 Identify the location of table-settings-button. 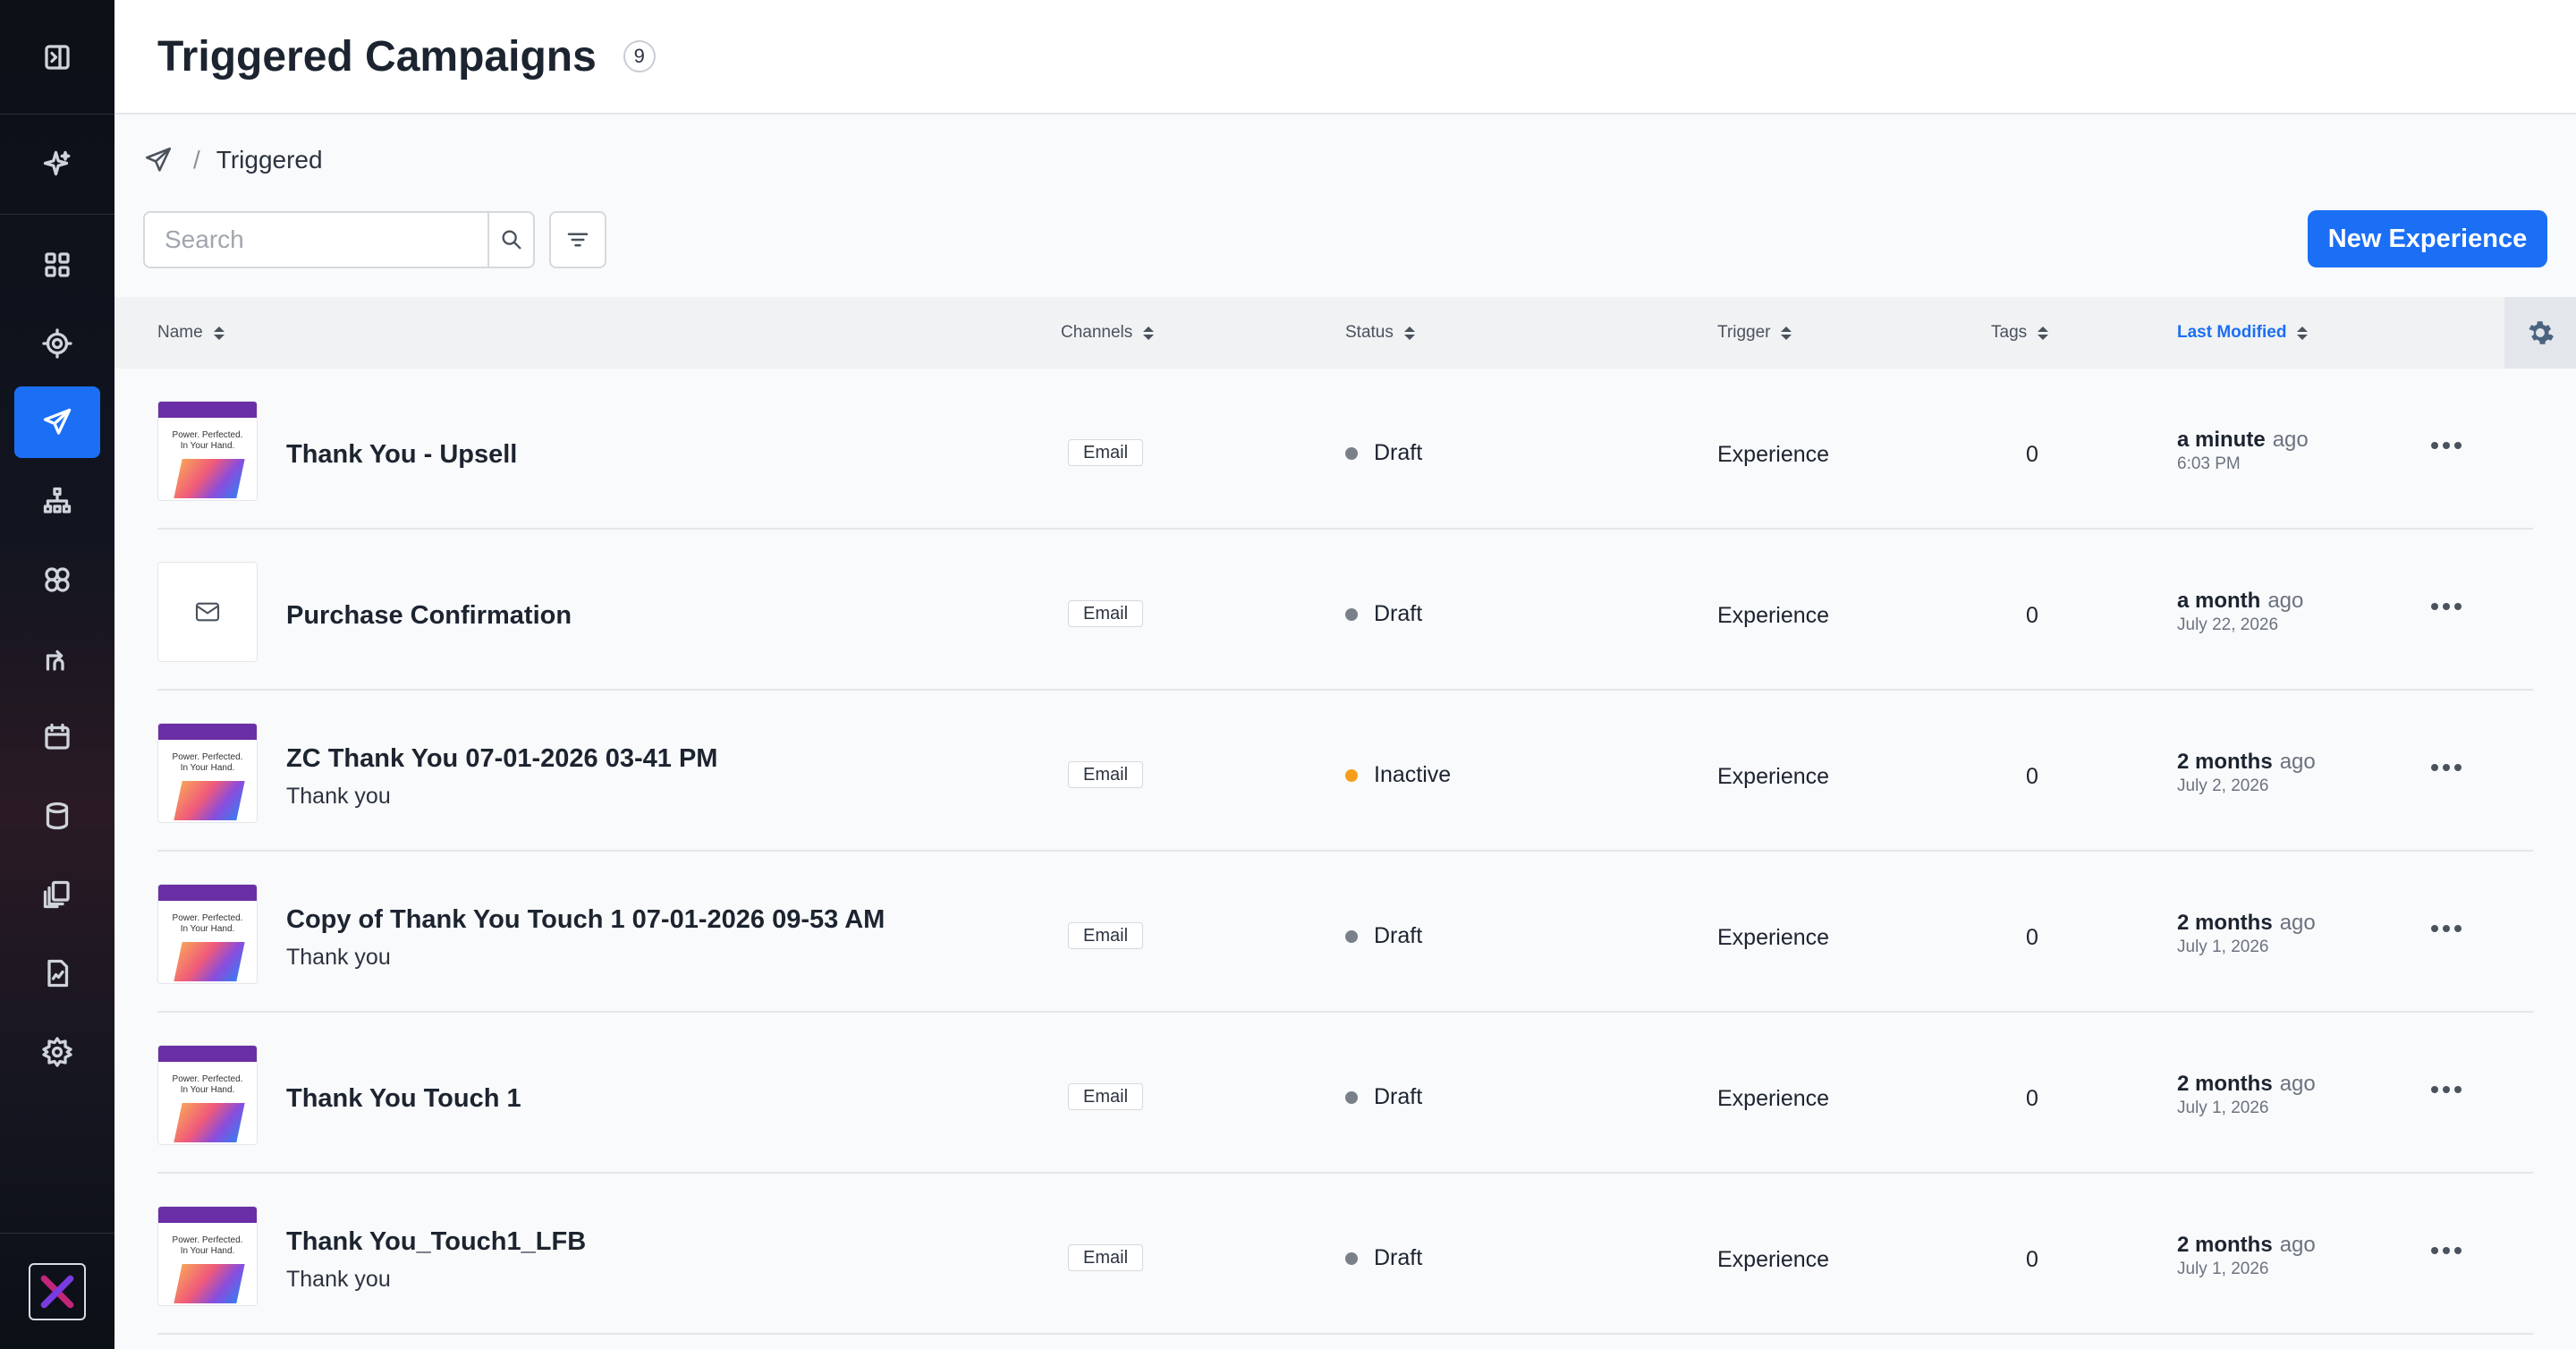
(2540, 333).